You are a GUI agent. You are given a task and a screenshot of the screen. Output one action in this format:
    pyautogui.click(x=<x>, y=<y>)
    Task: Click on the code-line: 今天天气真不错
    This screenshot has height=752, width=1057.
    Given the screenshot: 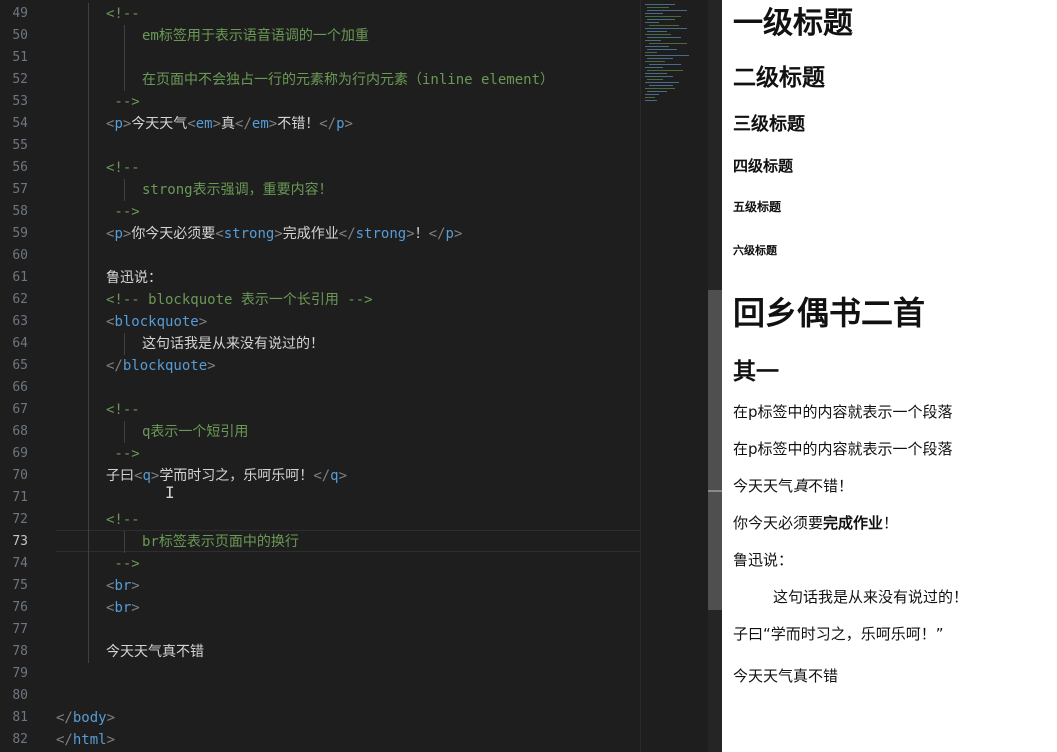 What is the action you would take?
    pyautogui.click(x=155, y=652)
    